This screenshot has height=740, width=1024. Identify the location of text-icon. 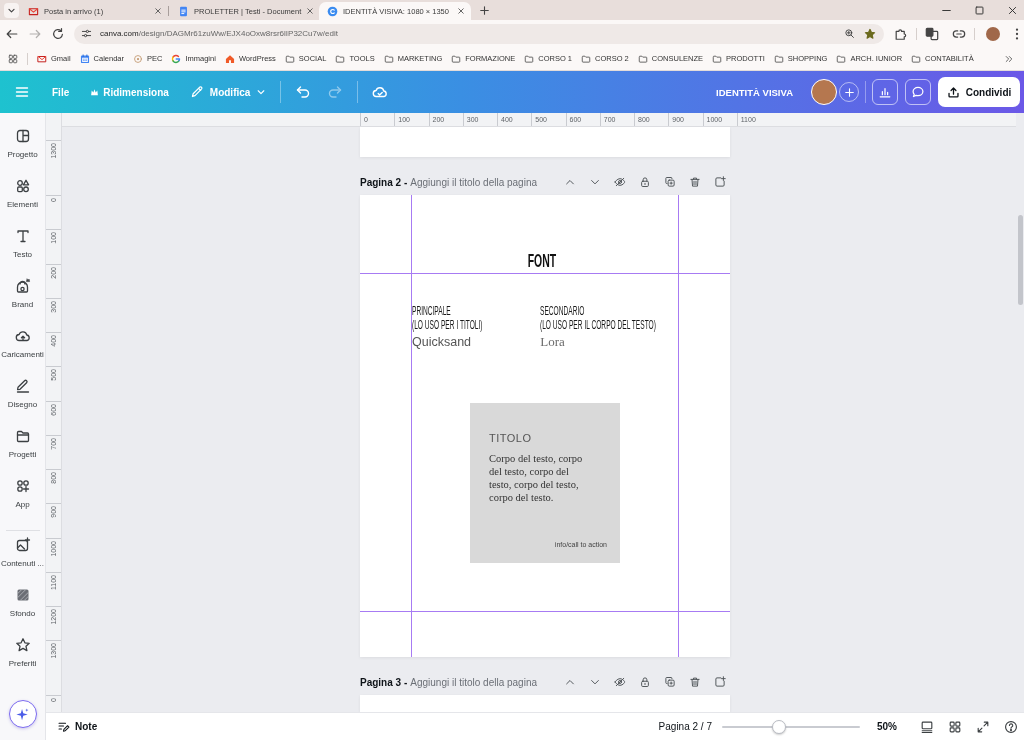
(22, 236).